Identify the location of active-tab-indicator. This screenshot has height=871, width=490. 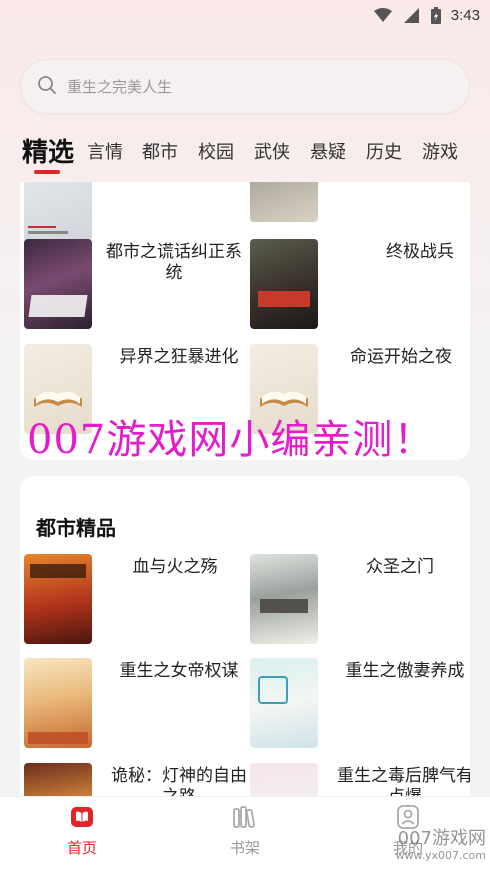
(47, 172).